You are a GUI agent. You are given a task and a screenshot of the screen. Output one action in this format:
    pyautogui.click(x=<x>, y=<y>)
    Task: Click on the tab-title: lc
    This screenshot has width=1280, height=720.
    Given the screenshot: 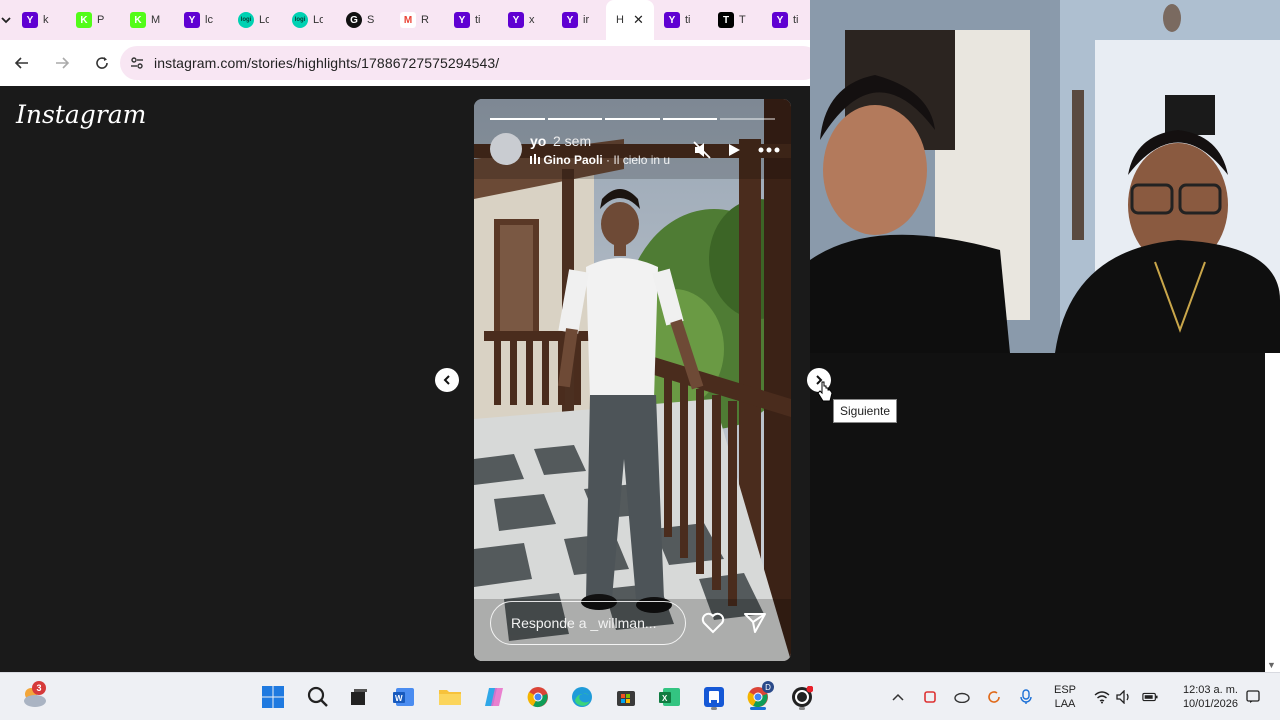 What is the action you would take?
    pyautogui.click(x=209, y=20)
    